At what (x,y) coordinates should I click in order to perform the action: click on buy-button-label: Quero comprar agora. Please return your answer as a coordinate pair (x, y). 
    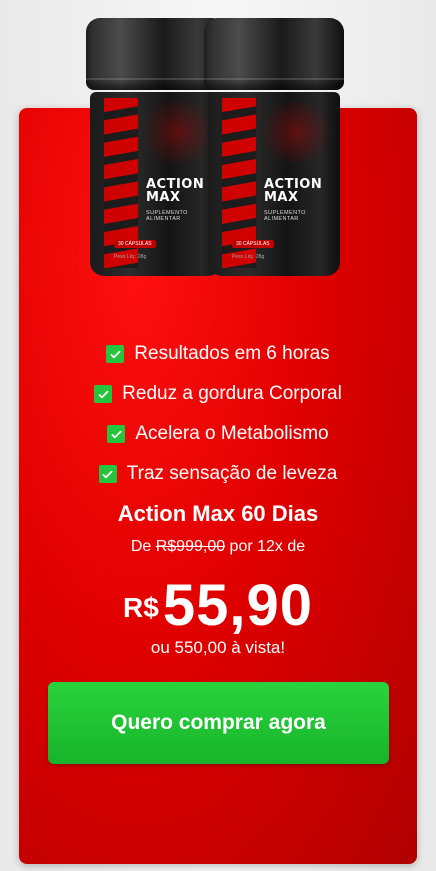
    Looking at the image, I should click on (218, 722).